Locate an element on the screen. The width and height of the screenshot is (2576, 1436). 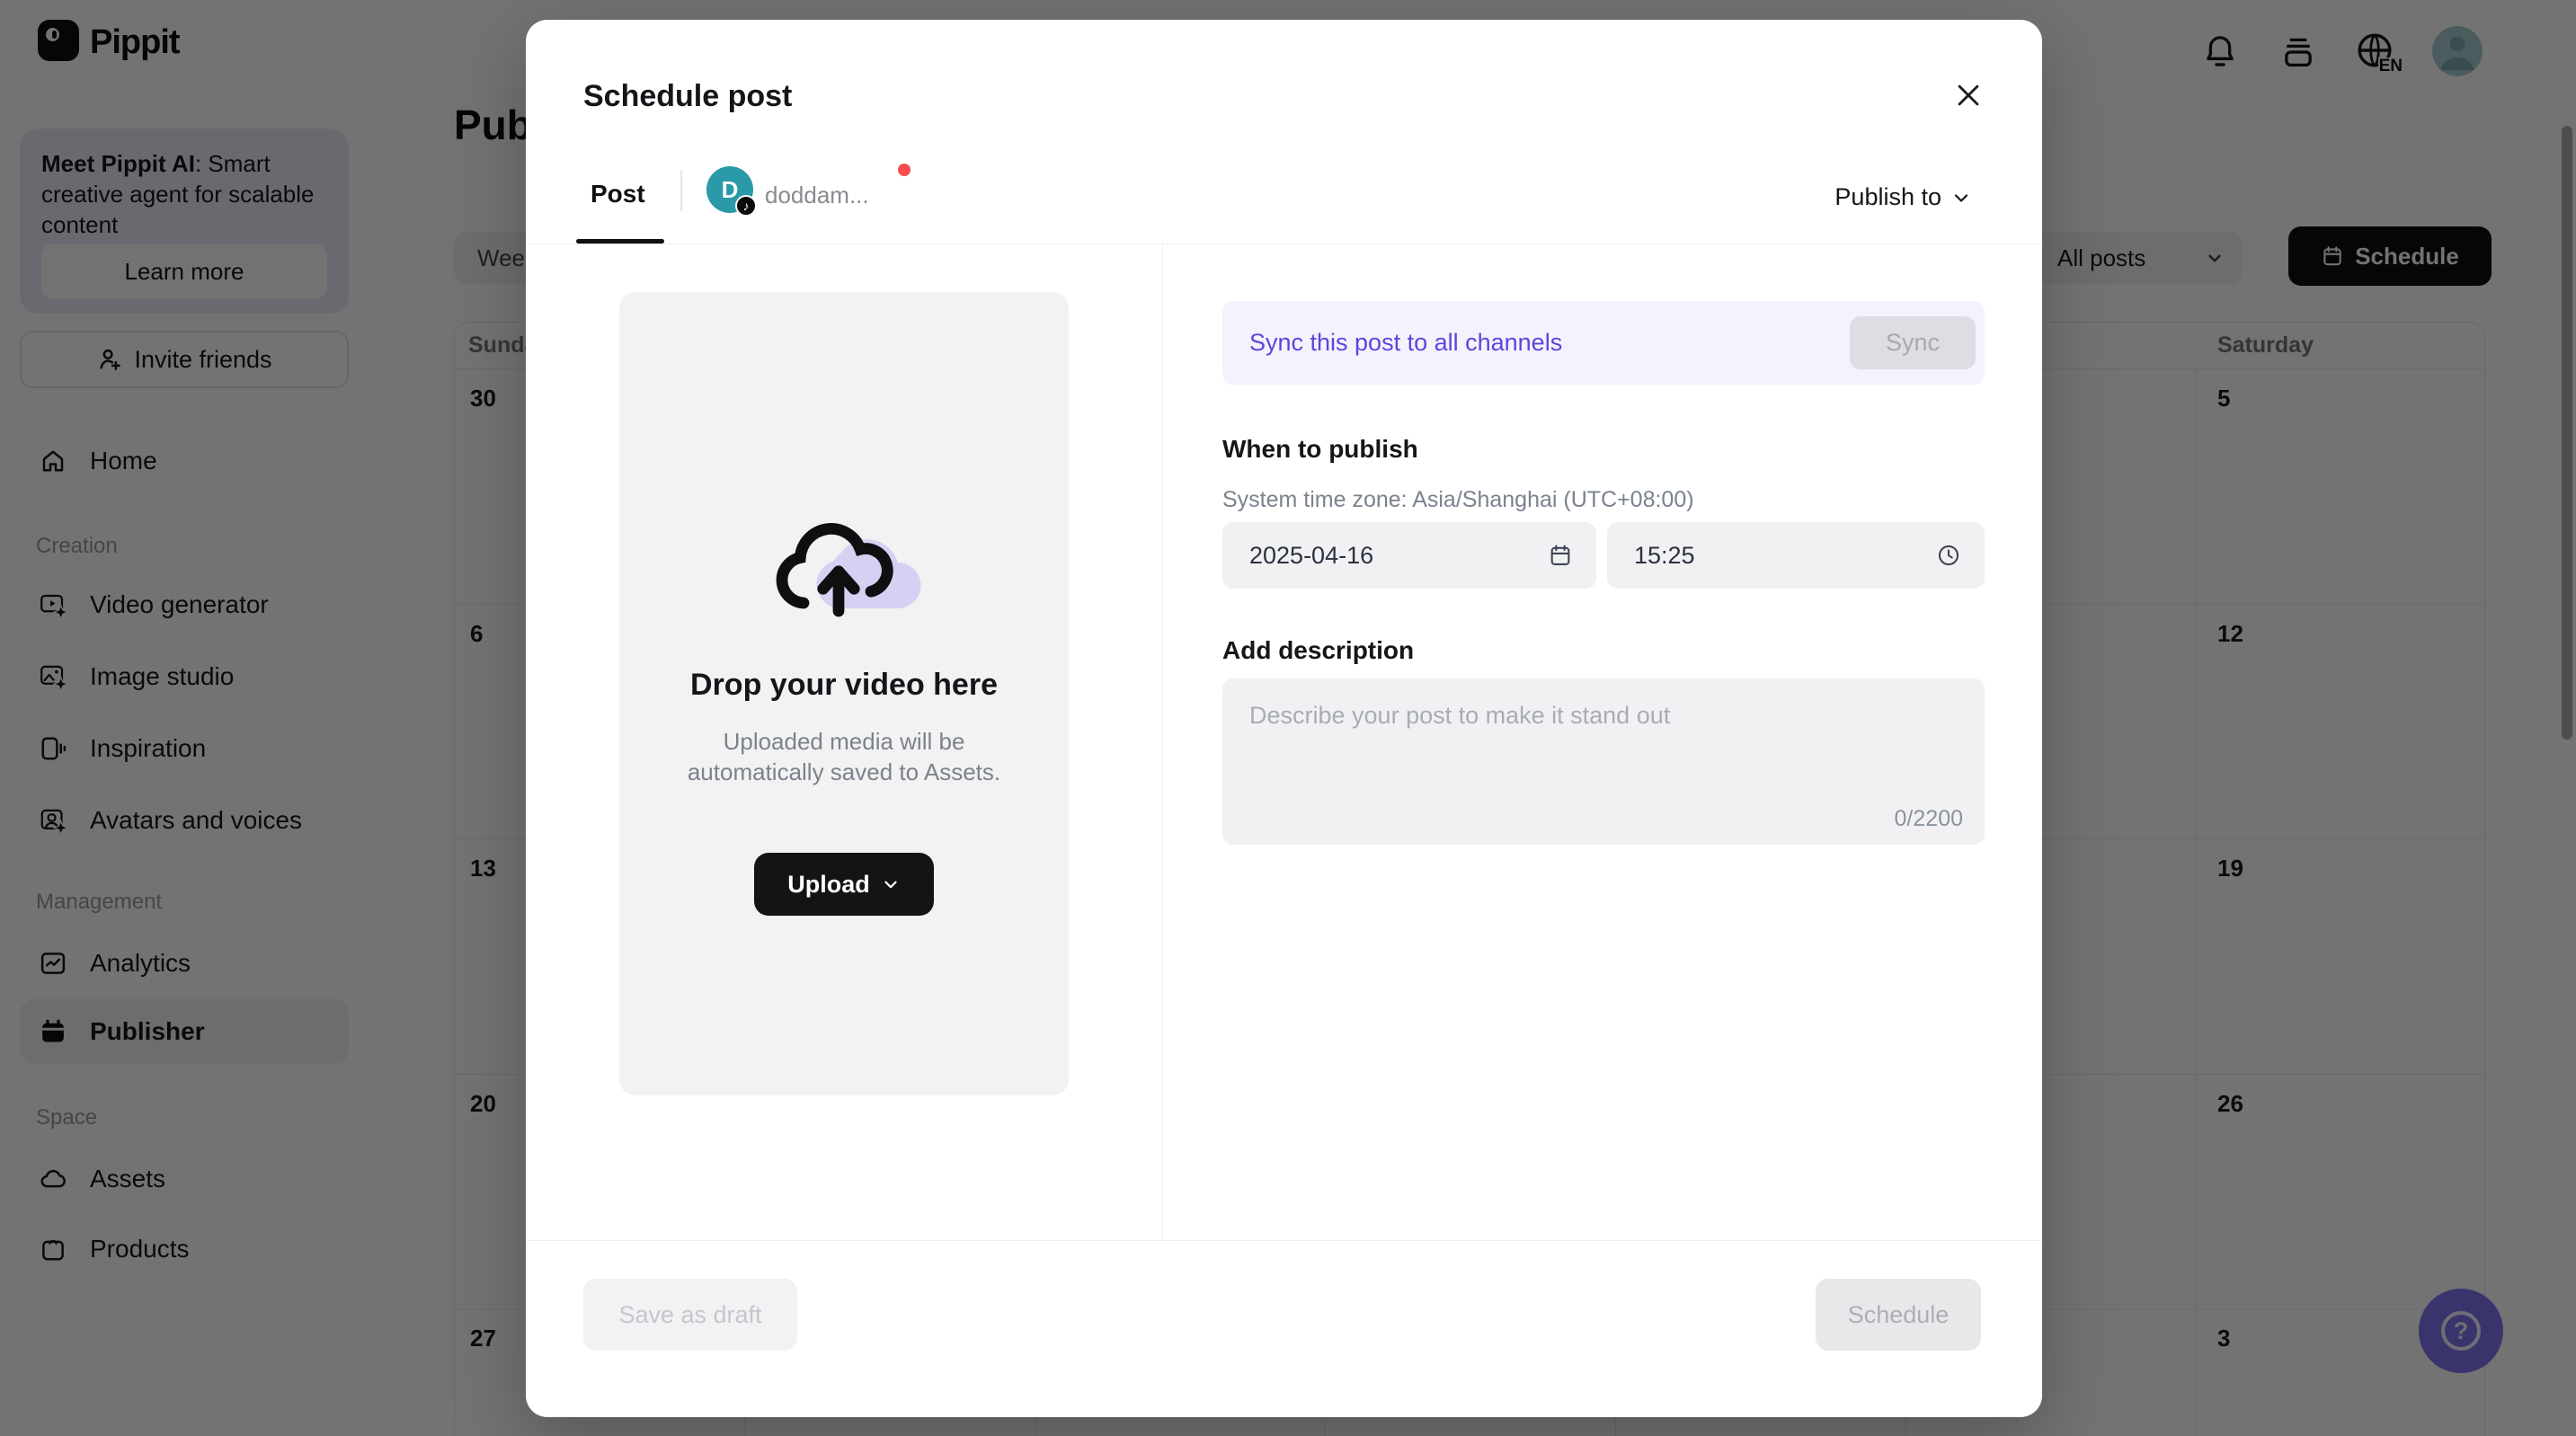
time-input: 15:25 is located at coordinates (1796, 555).